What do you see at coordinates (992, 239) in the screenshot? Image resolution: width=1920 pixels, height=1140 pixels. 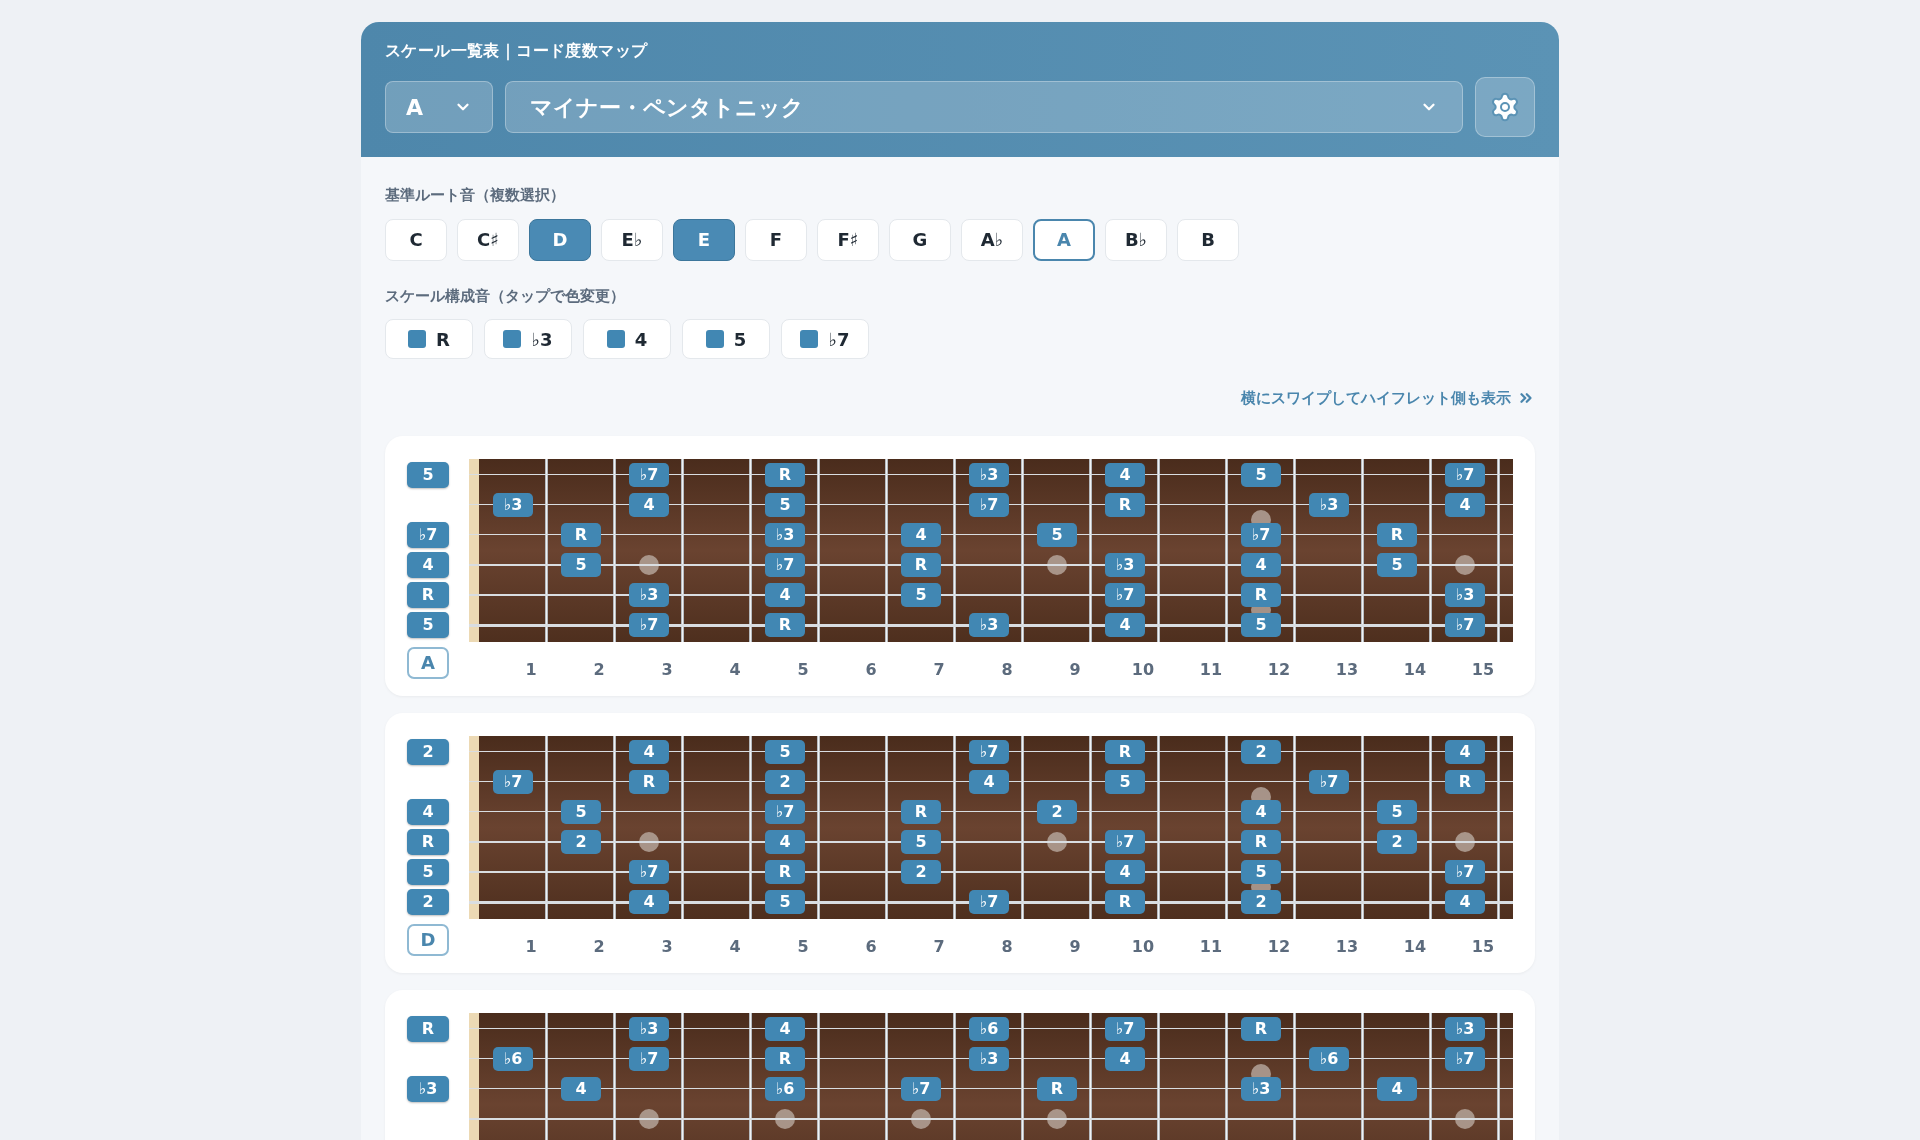 I see `root-note-button: A♭` at bounding box center [992, 239].